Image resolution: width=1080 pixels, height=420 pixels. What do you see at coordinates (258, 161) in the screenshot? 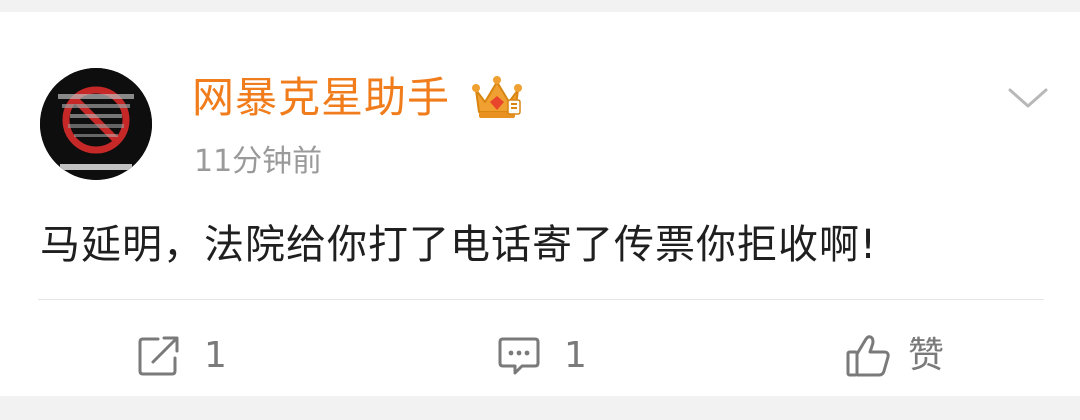
I see `post-timestamp: 11分钟前` at bounding box center [258, 161].